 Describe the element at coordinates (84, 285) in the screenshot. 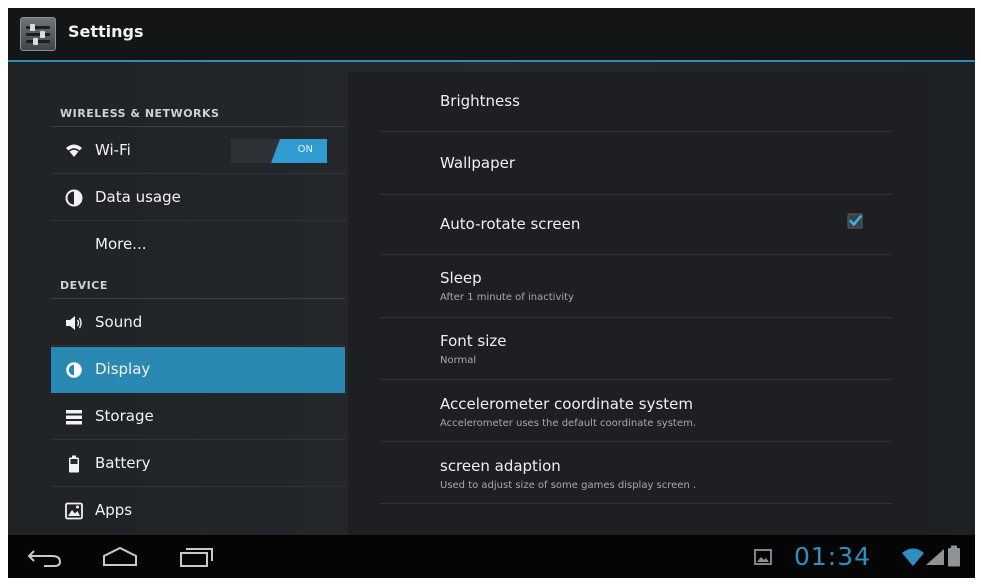

I see `section-header-device: DEVICE` at that location.